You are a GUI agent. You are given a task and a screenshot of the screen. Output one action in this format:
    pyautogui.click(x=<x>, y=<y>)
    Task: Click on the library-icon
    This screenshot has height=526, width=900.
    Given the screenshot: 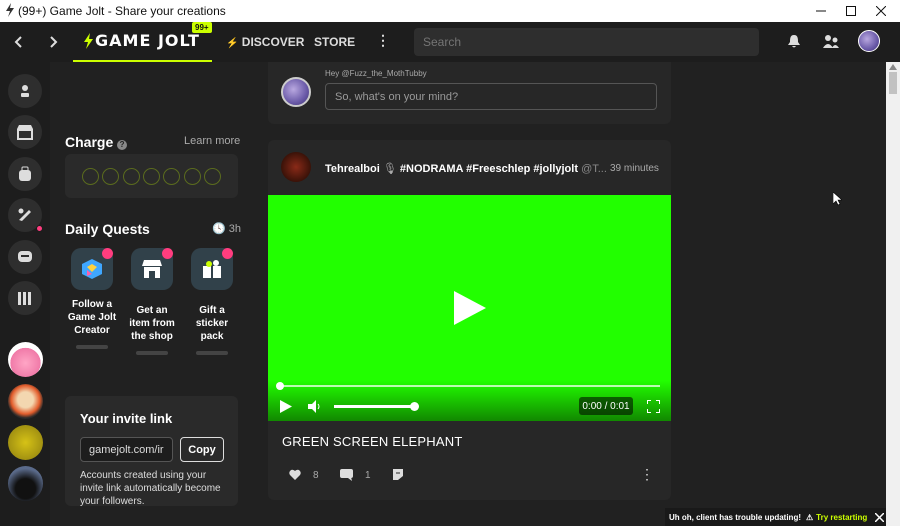 What is the action you would take?
    pyautogui.click(x=24, y=298)
    